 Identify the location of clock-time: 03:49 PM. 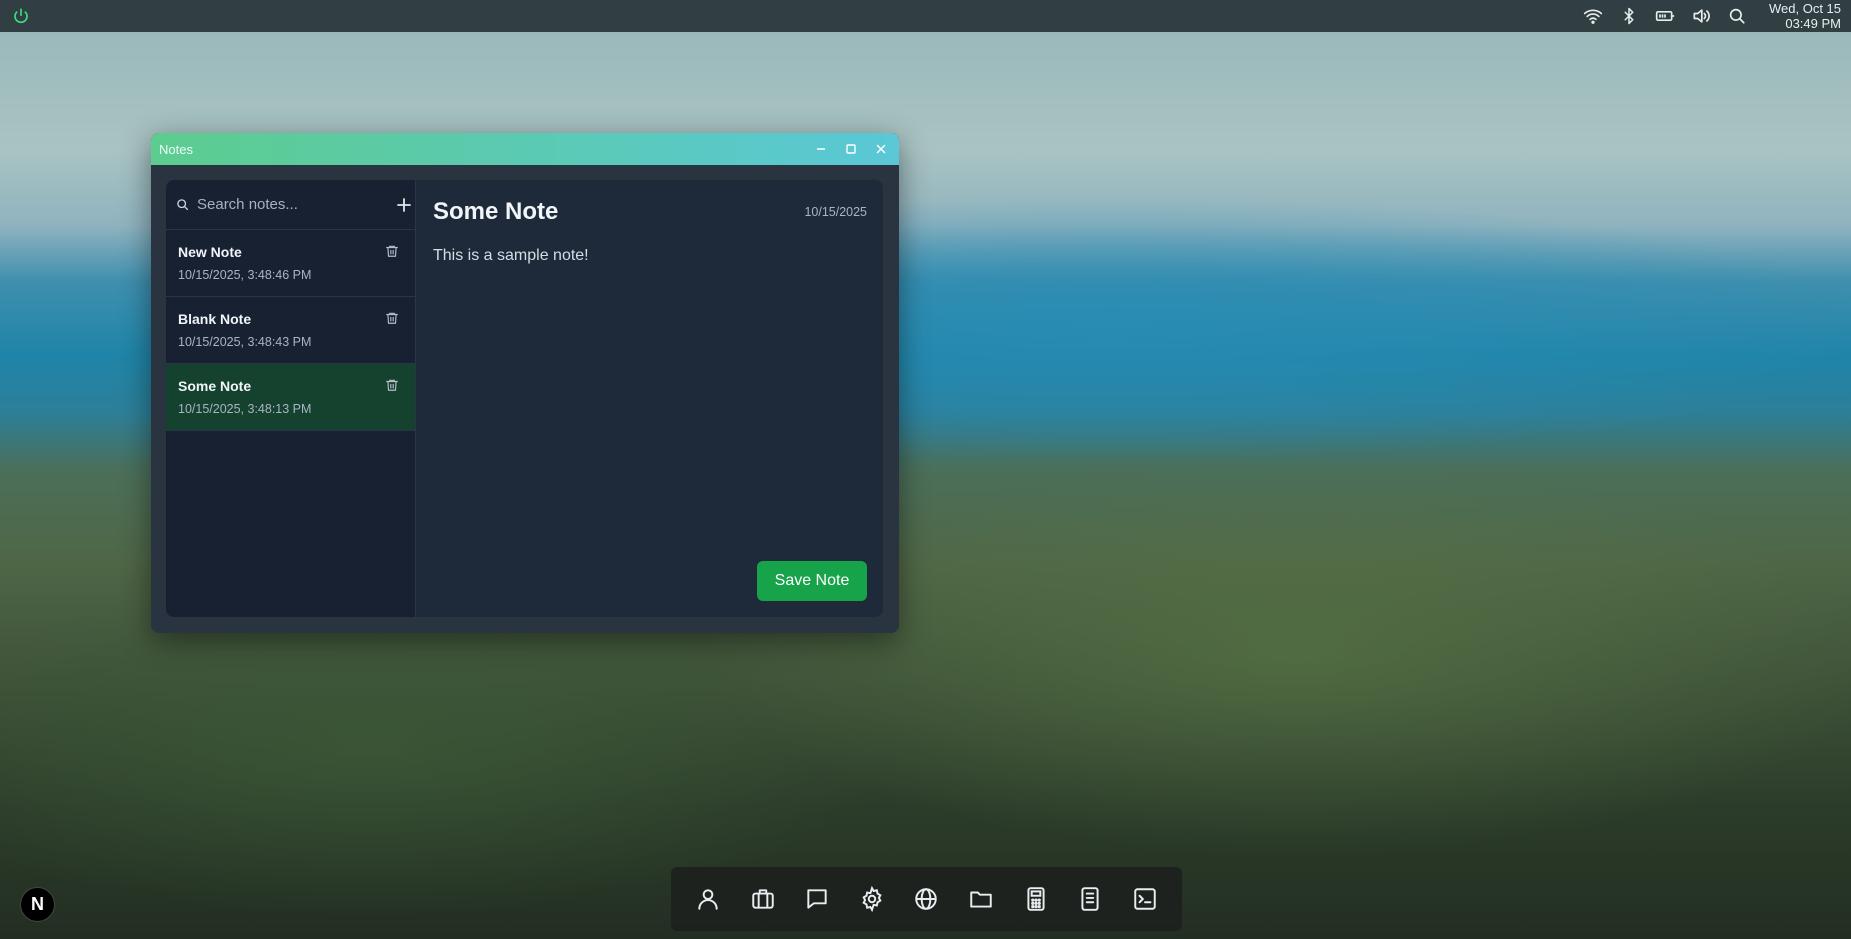
(1813, 23).